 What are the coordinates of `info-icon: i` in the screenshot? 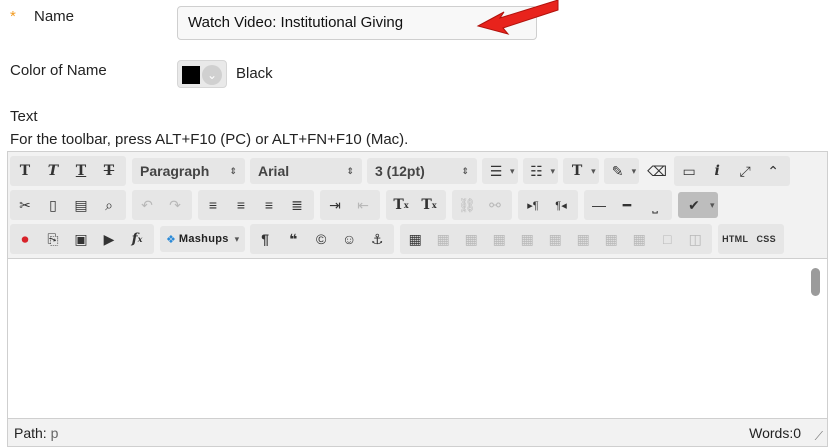 It's located at (717, 171).